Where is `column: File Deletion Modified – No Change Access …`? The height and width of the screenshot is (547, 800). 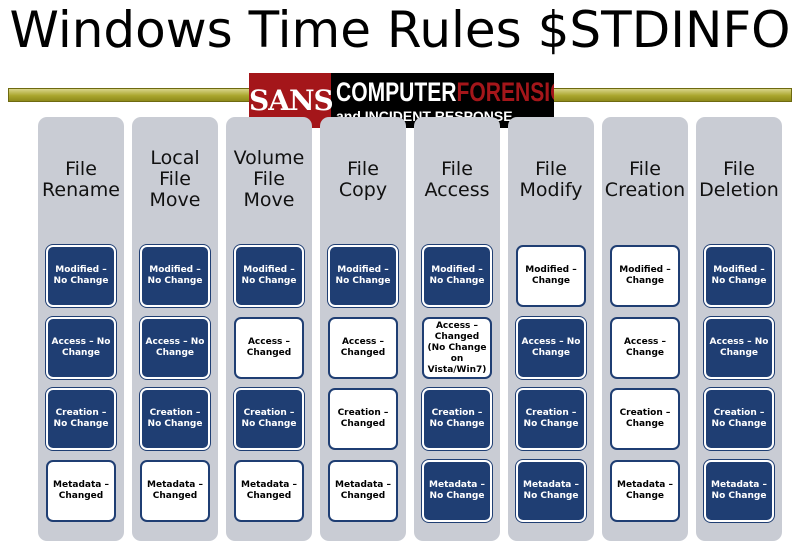 column: File Deletion Modified – No Change Access … is located at coordinates (739, 329).